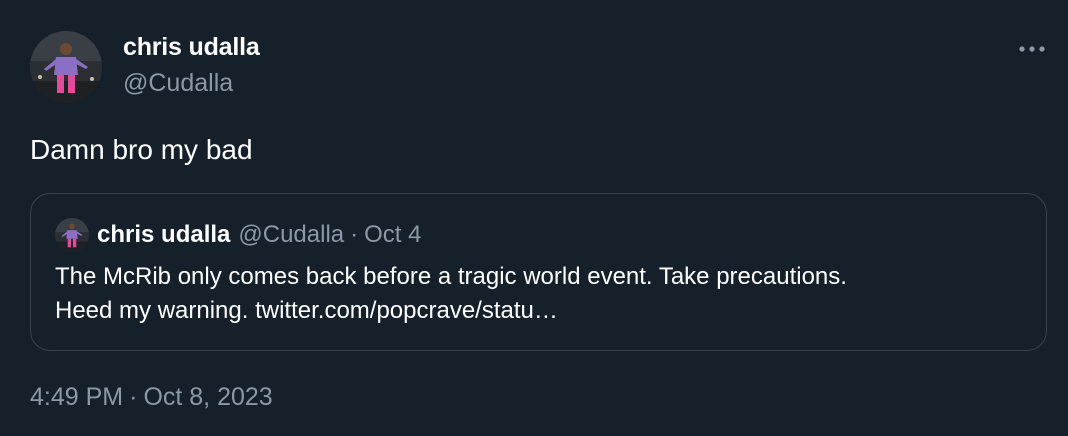 The image size is (1068, 436). I want to click on quoted-tweet-header: chris udalla @Cudalla · Oct 4, so click(238, 235).